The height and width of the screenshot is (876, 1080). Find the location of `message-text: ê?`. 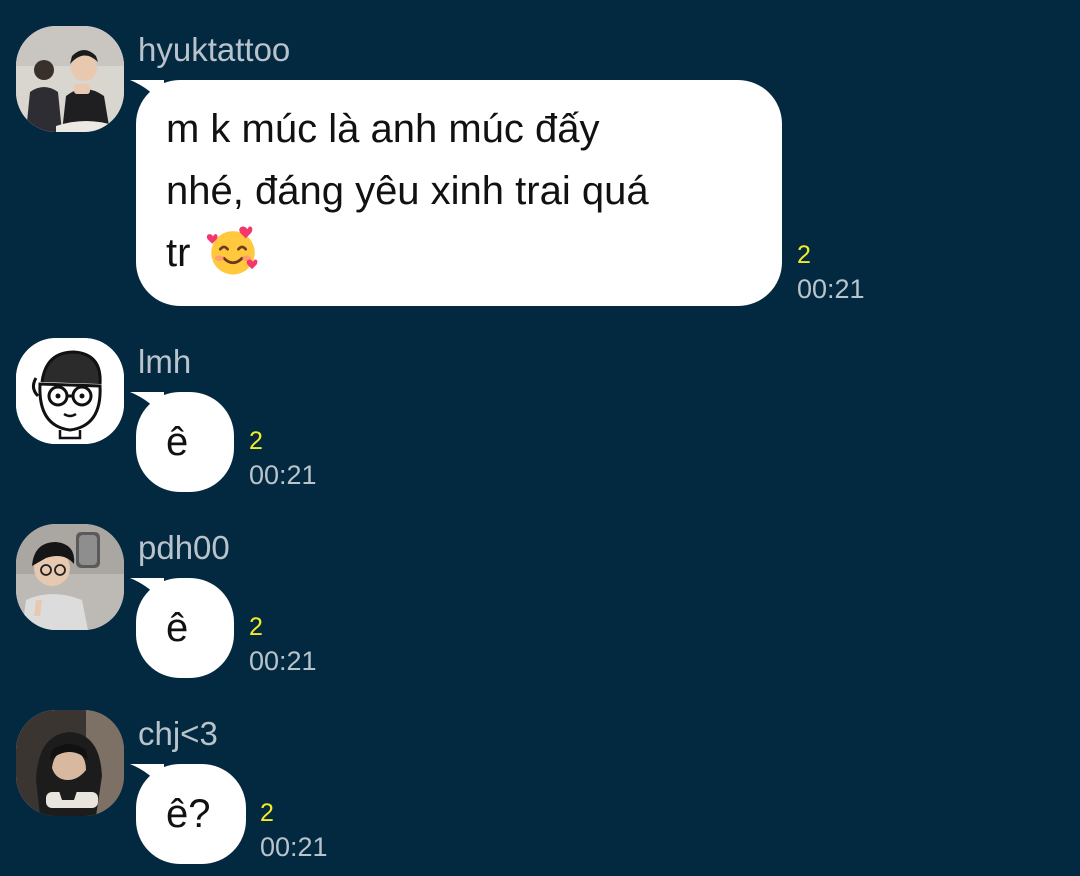

message-text: ê? is located at coordinates (188, 814).